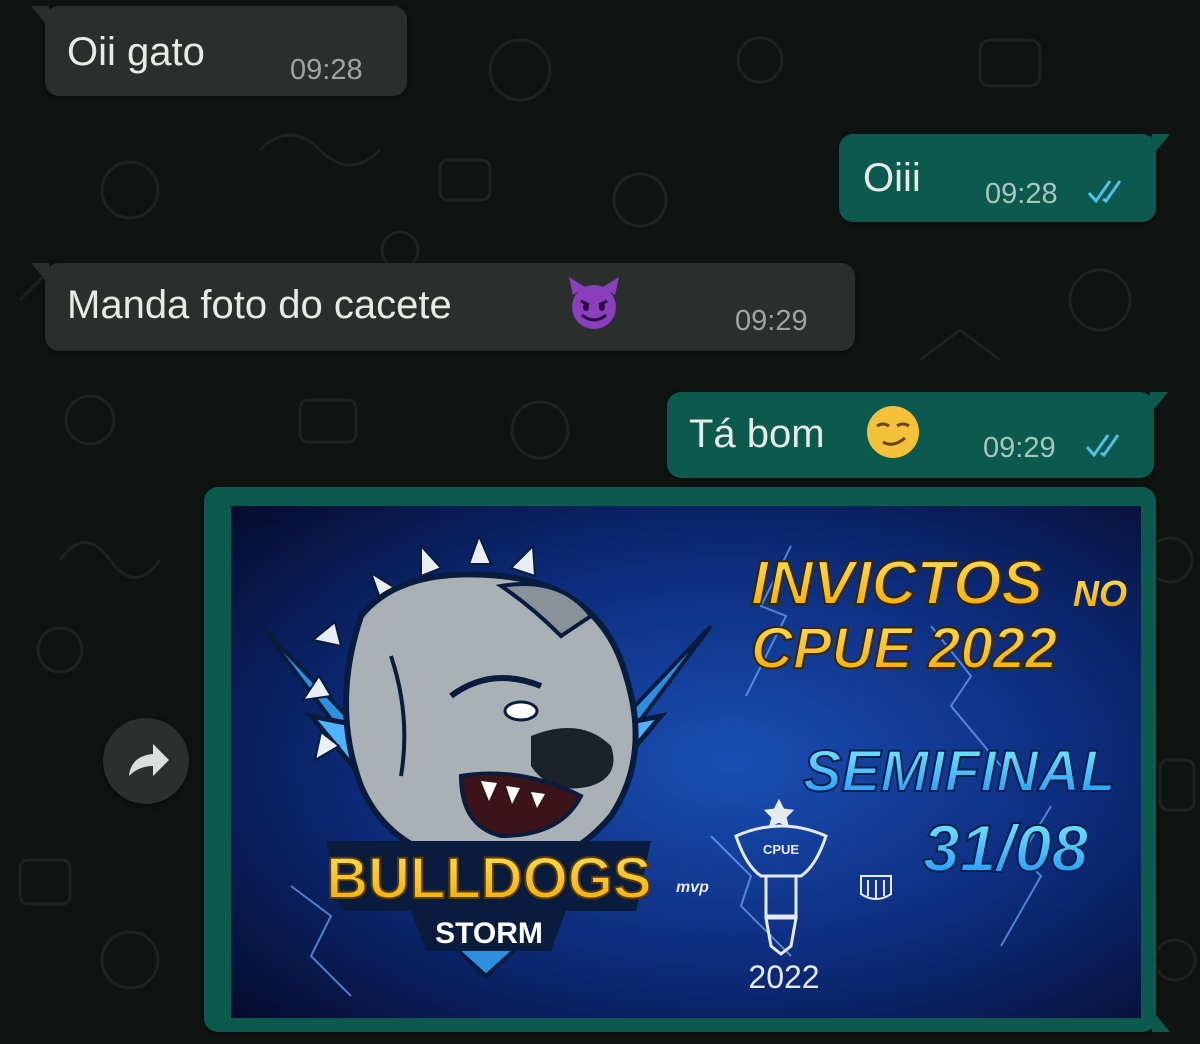  I want to click on badge-year: 2022, so click(783, 977).